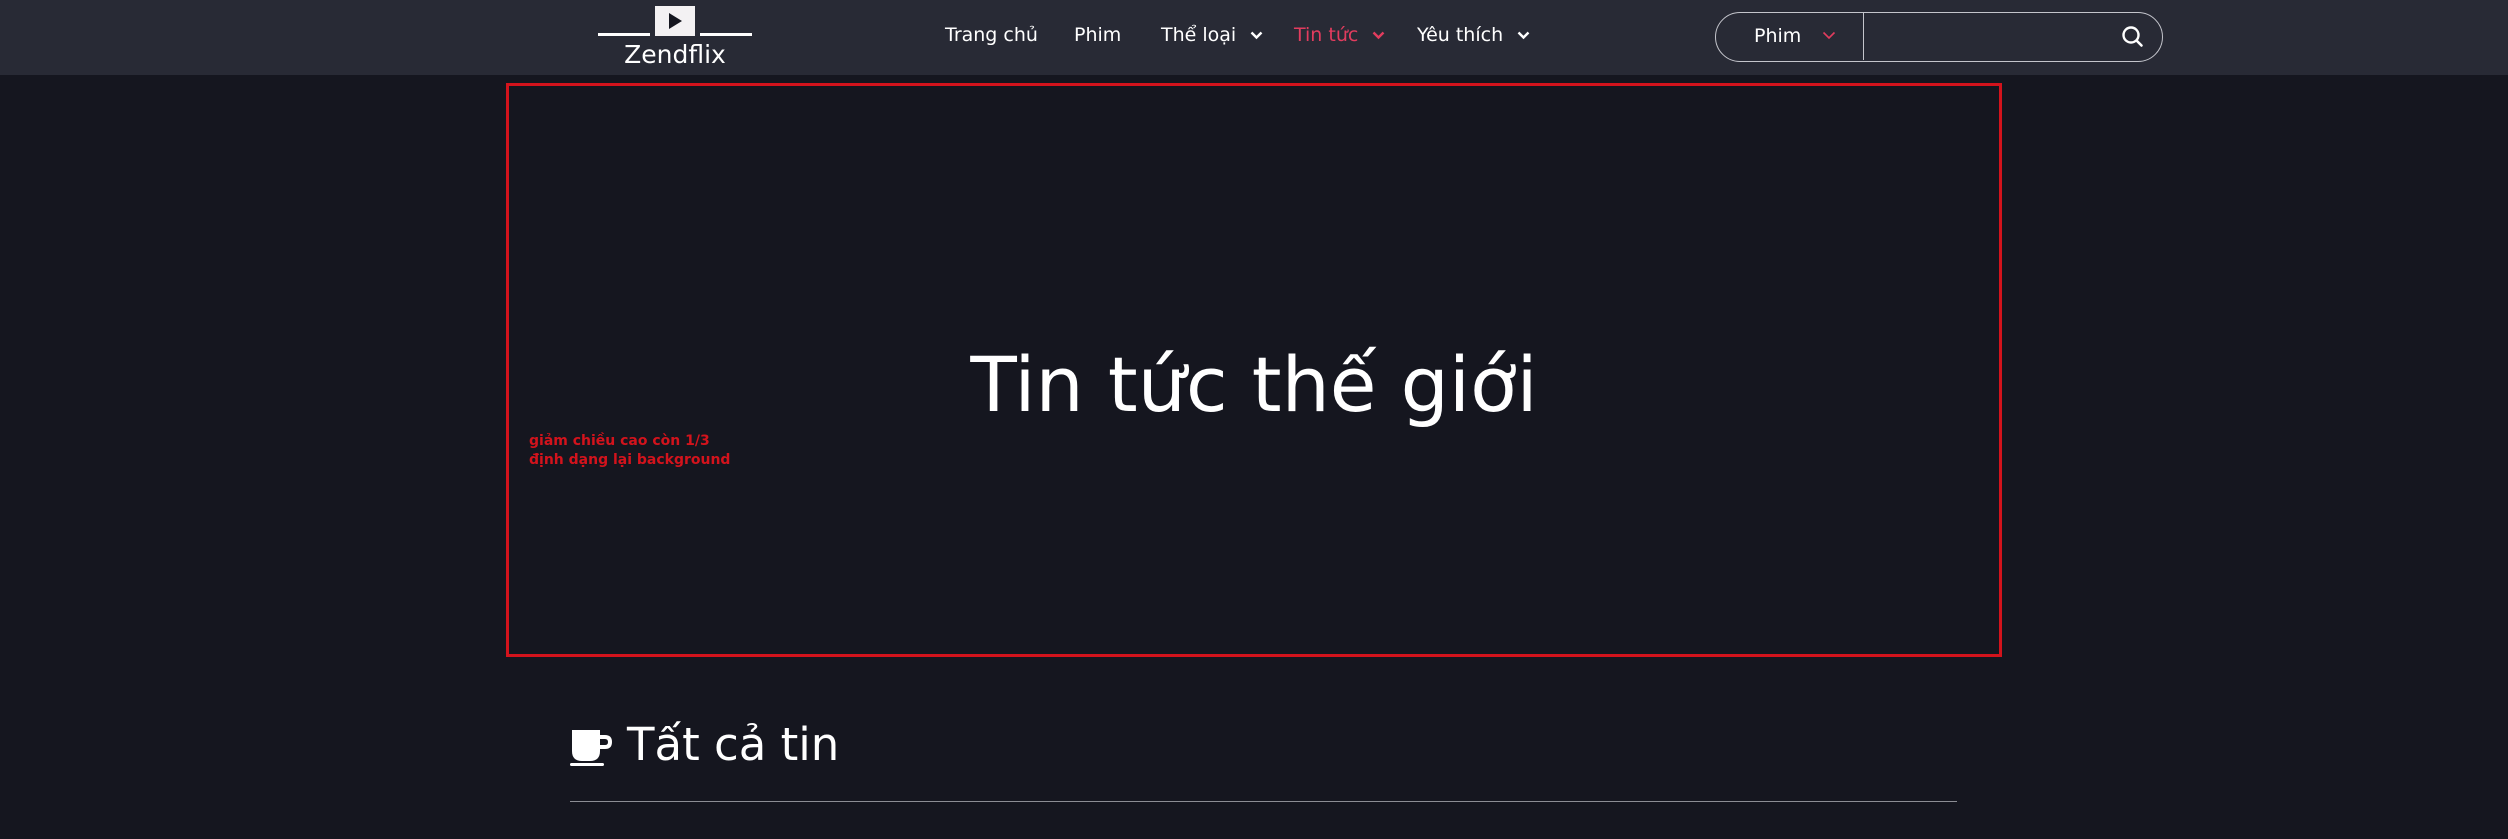  I want to click on nav-item-label: Trang chủ, so click(991, 35).